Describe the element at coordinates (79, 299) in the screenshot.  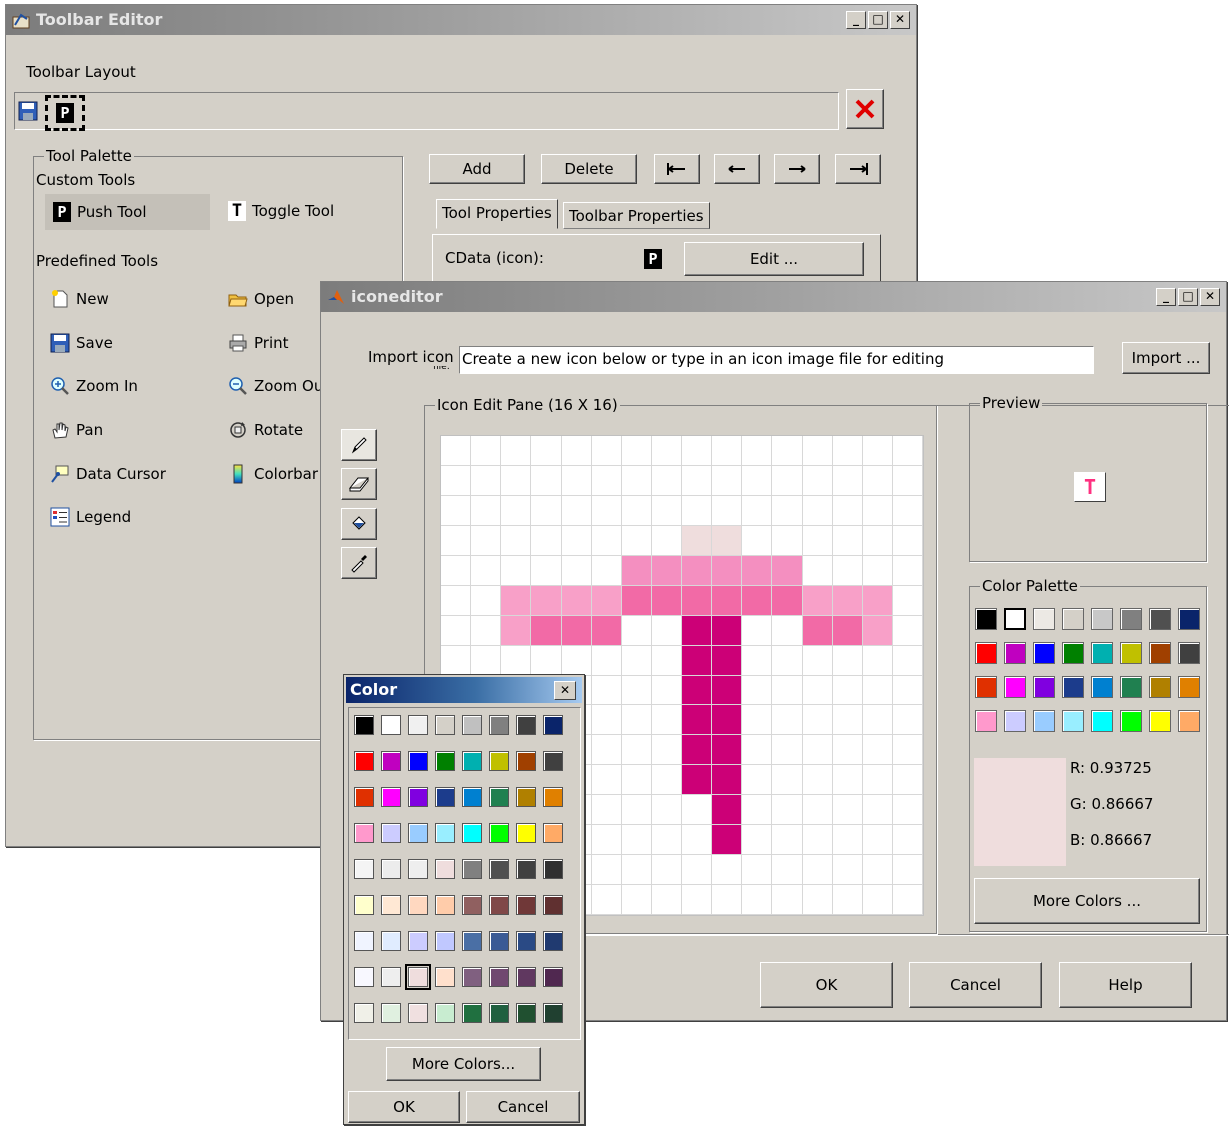
I see `tool-new: New` at that location.